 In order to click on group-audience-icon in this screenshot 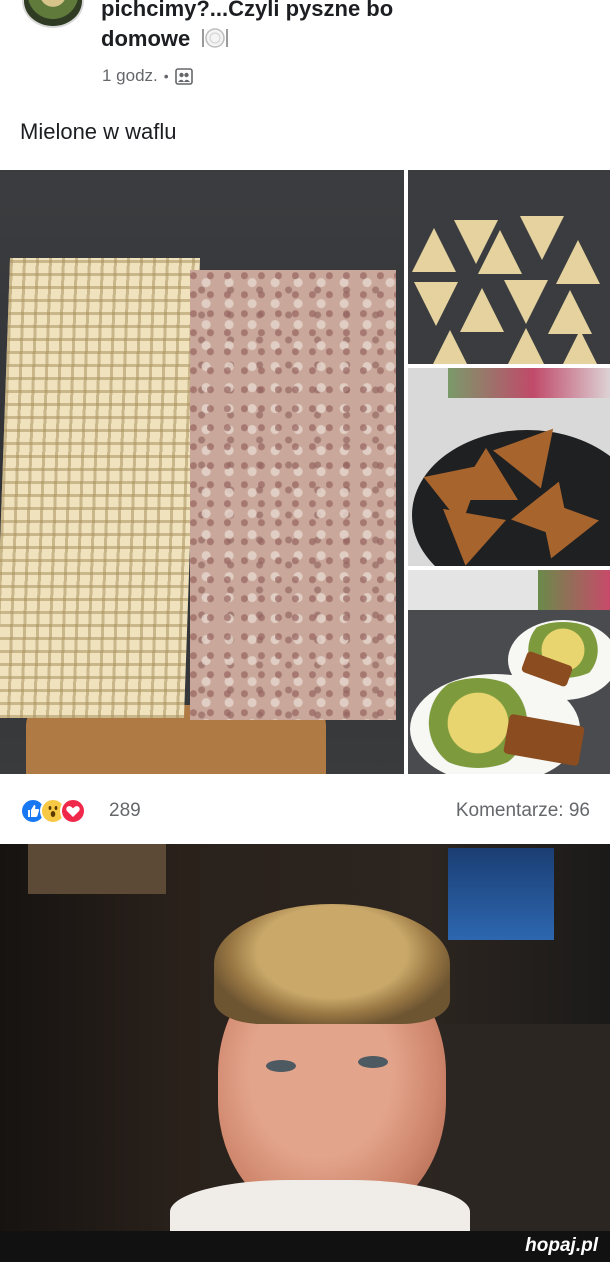, I will do `click(183, 76)`.